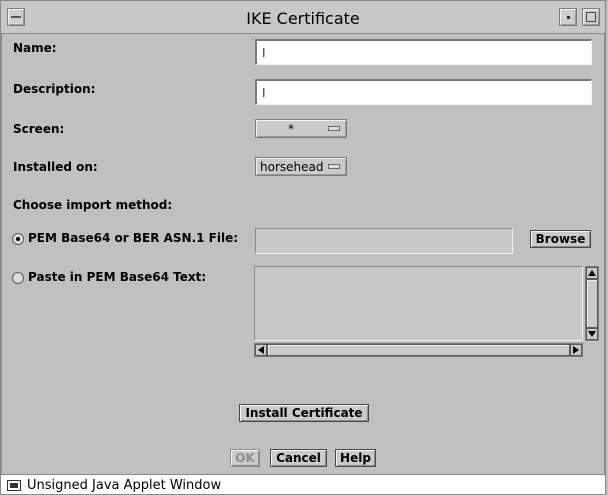 This screenshot has width=608, height=495. Describe the element at coordinates (54, 89) in the screenshot. I see `description-label: Description:` at that location.